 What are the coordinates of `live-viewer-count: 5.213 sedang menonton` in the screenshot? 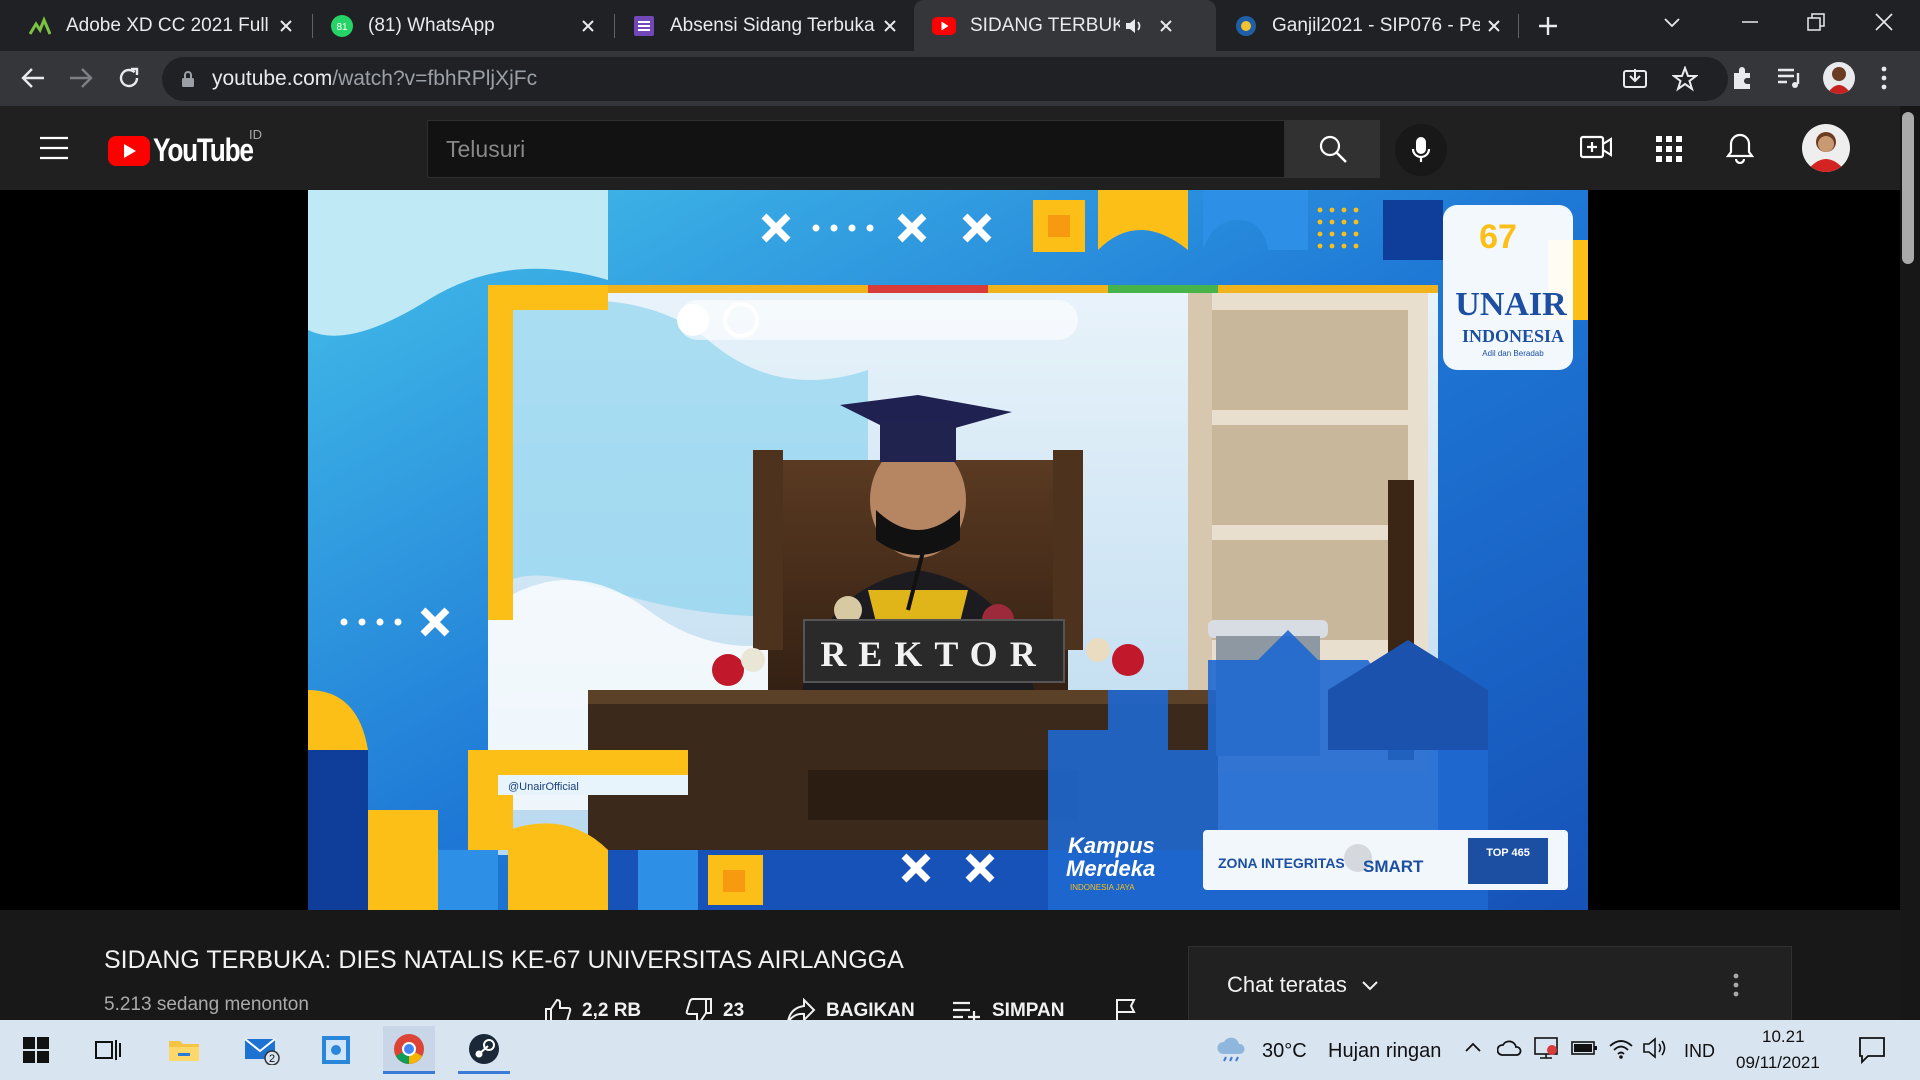 It's located at (206, 1004).